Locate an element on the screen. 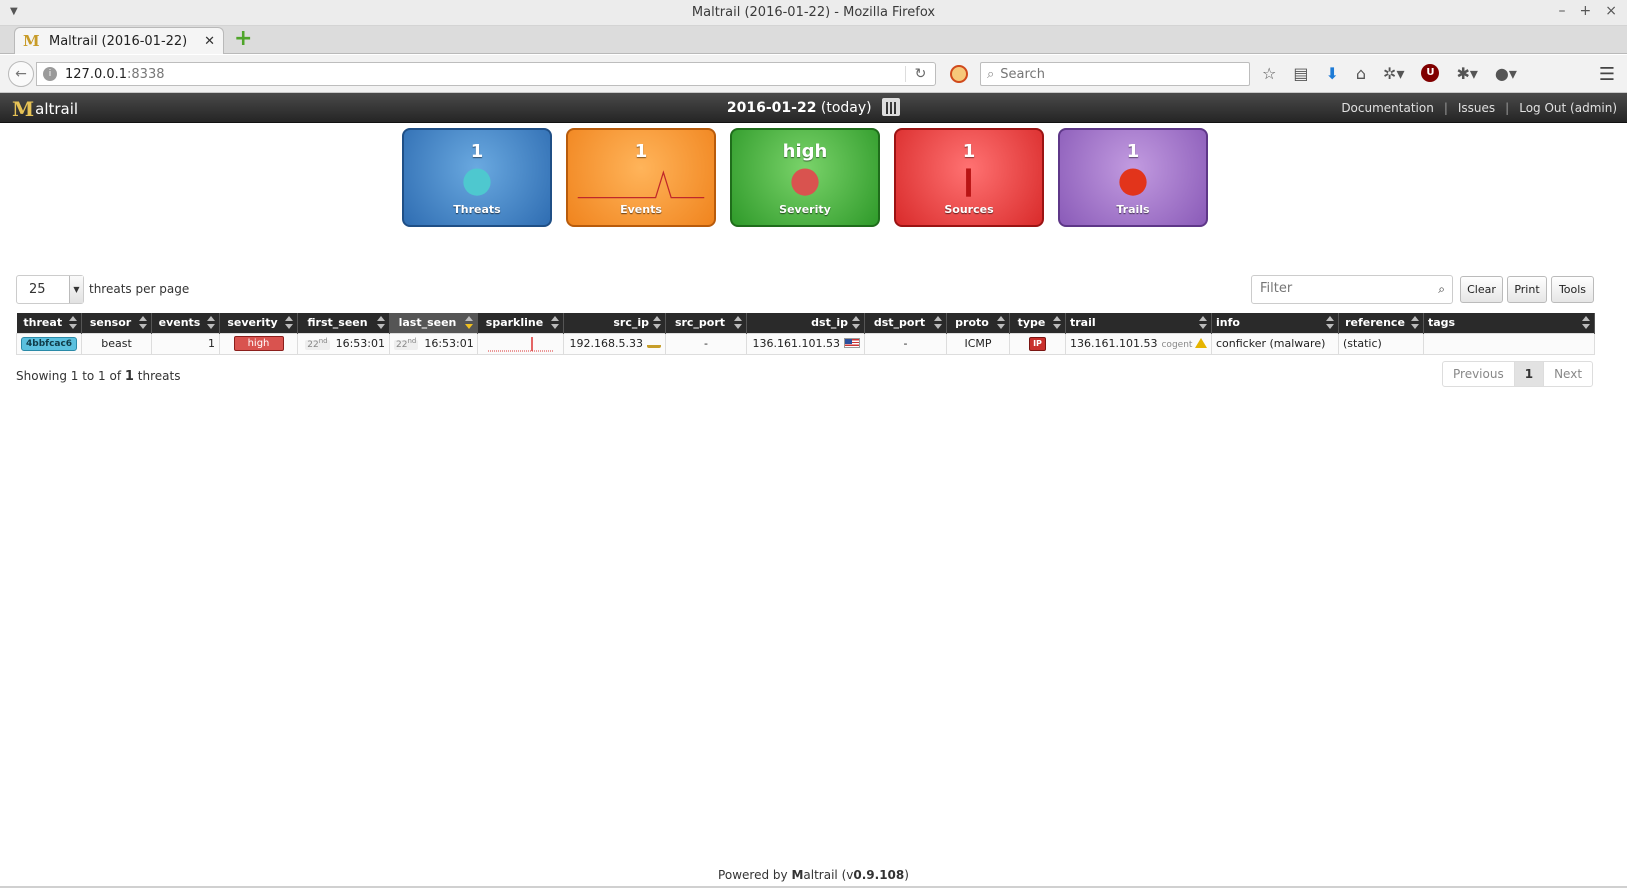 This screenshot has width=1627, height=888. col-last-seen: last_seen is located at coordinates (433, 323).